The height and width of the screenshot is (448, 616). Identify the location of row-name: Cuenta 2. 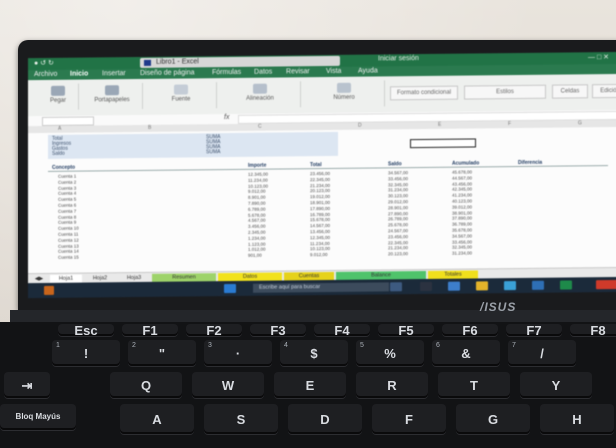
(67, 182).